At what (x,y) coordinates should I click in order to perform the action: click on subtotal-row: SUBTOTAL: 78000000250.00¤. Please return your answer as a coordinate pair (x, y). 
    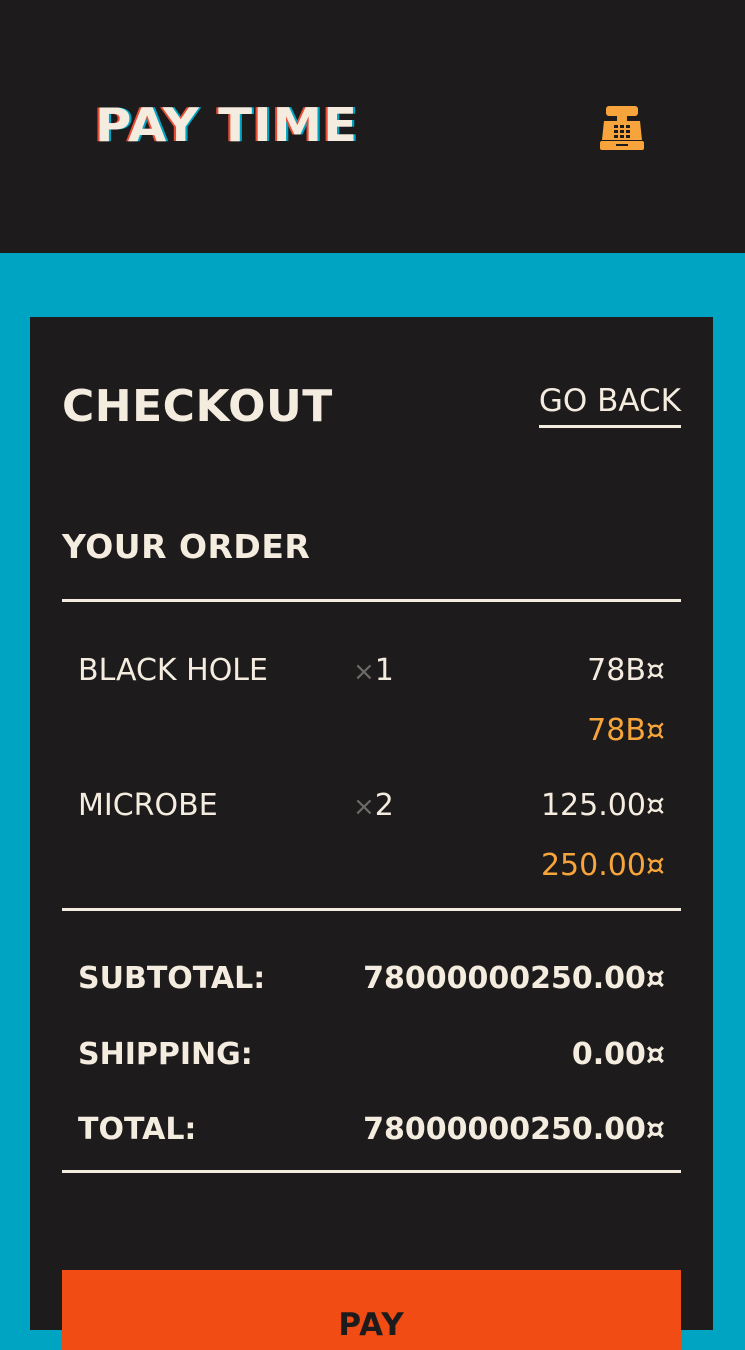
    Looking at the image, I should click on (371, 981).